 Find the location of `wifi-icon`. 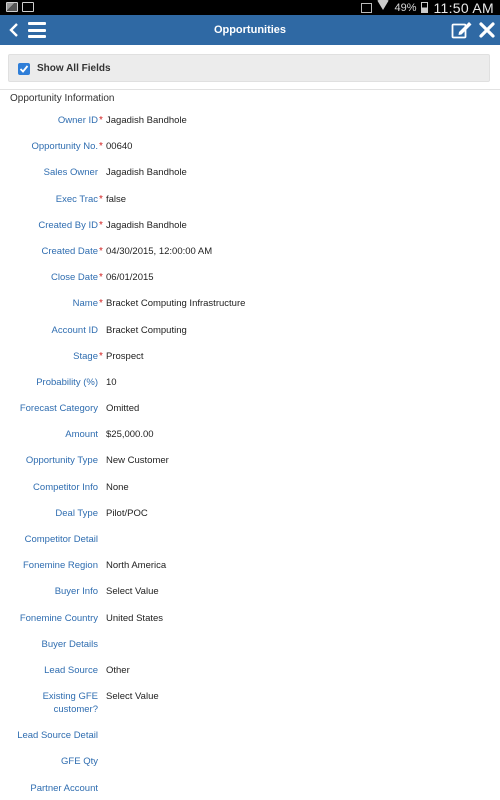

wifi-icon is located at coordinates (383, 8).